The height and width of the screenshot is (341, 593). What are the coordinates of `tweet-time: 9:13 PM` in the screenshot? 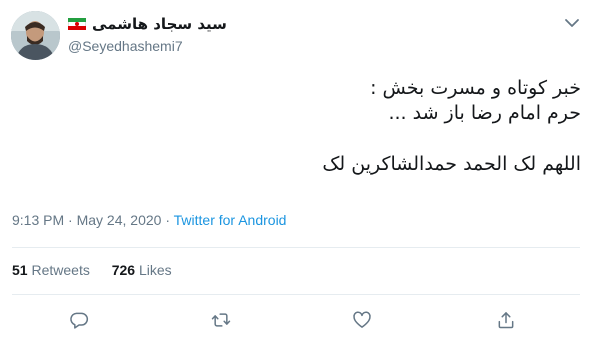 It's located at (38, 220).